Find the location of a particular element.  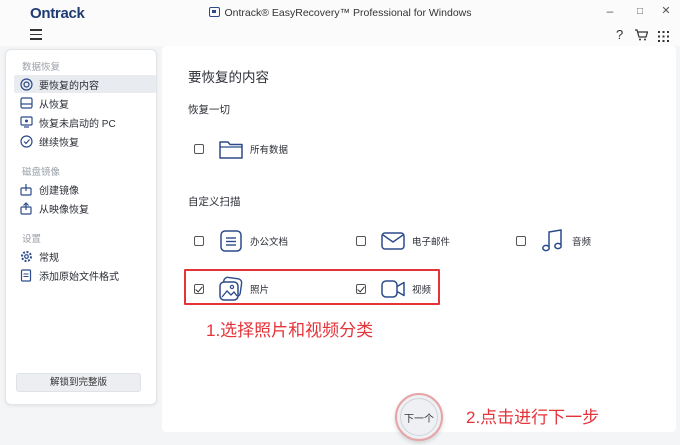

option-email: 电子邮件 is located at coordinates (403, 241).